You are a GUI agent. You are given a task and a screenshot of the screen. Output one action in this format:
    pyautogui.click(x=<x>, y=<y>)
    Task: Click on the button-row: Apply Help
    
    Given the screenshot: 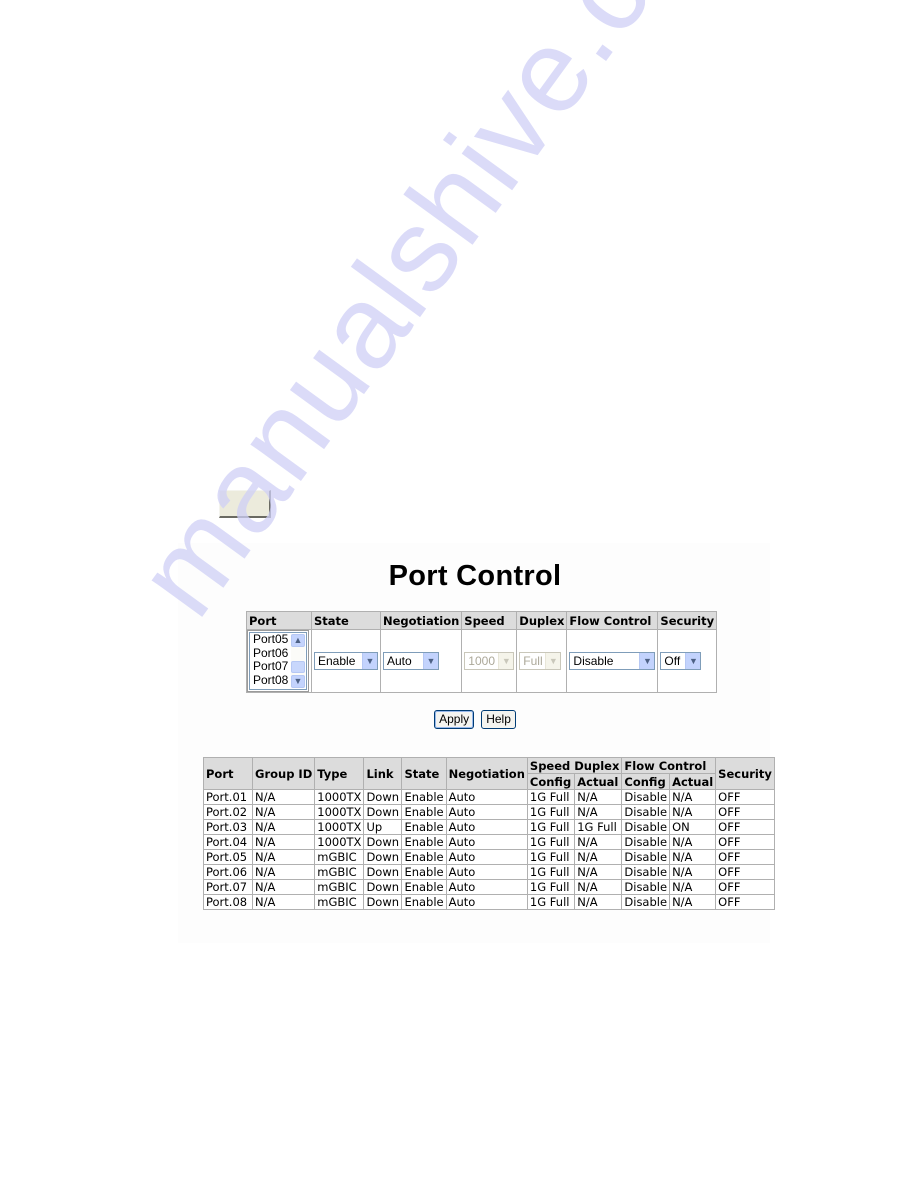 What is the action you would take?
    pyautogui.click(x=459, y=718)
    